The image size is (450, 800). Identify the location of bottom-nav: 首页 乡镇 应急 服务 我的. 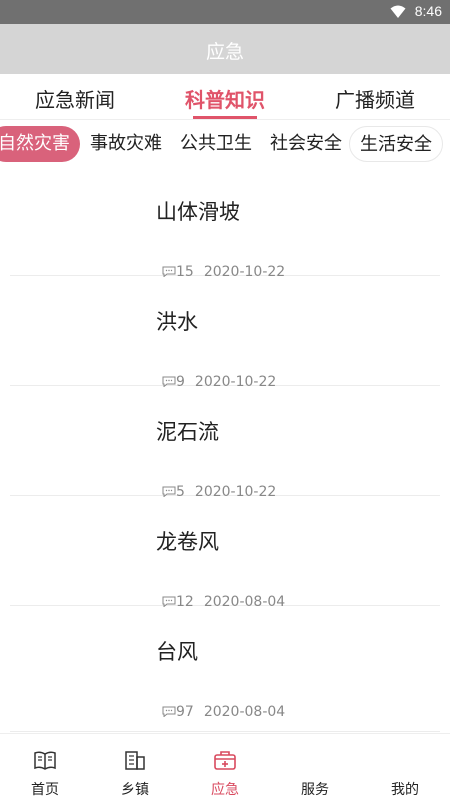
(225, 766).